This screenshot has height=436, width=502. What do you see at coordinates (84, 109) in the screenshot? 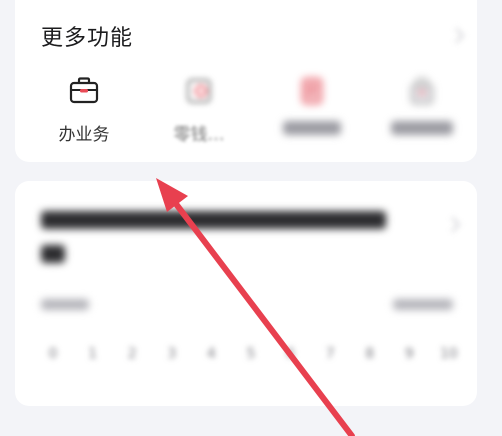
I see `feature-item-business: 办业务` at bounding box center [84, 109].